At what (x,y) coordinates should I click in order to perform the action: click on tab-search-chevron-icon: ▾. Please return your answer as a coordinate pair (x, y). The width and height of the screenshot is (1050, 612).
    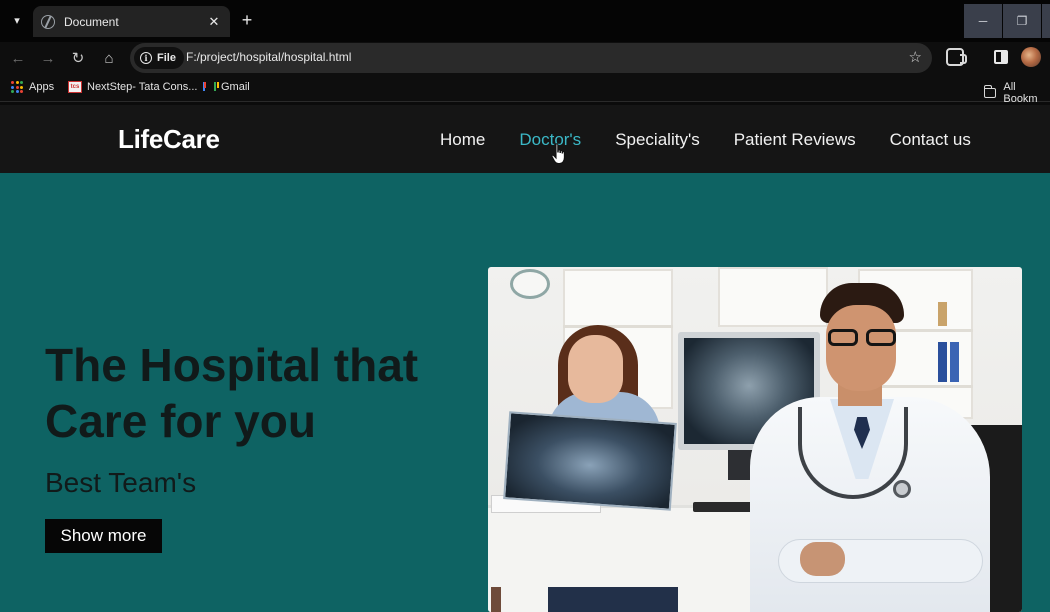
    Looking at the image, I should click on (17, 20).